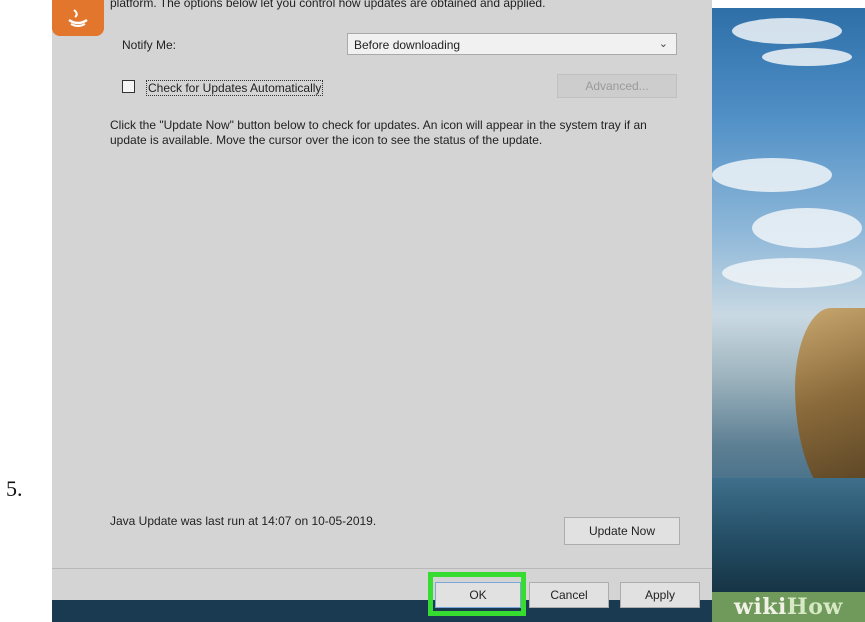  Describe the element at coordinates (128, 86) in the screenshot. I see `check-updates-auto-checkbox` at that location.